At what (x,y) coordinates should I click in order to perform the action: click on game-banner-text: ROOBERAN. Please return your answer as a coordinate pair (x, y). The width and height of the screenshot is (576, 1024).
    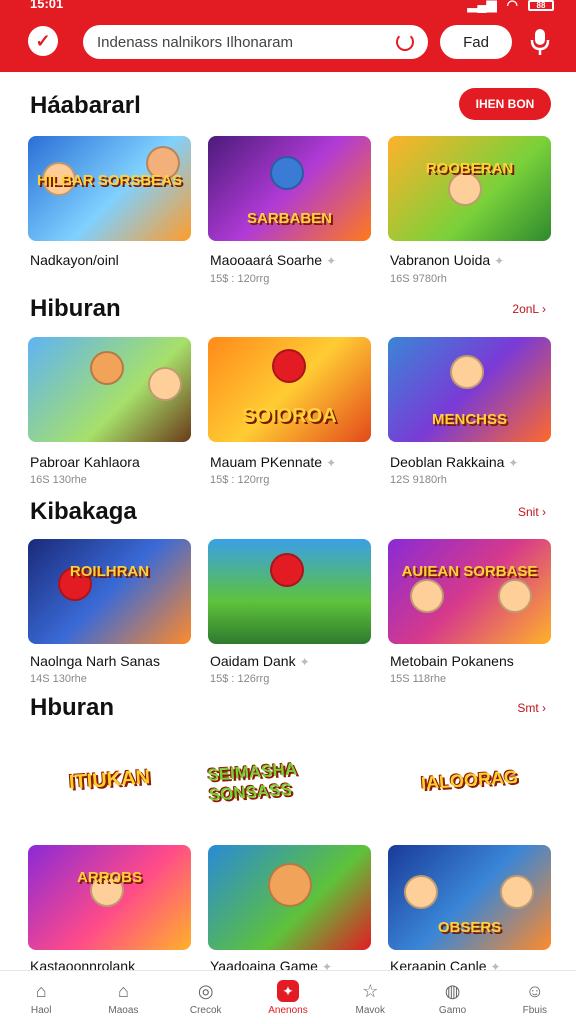
    Looking at the image, I should click on (469, 168).